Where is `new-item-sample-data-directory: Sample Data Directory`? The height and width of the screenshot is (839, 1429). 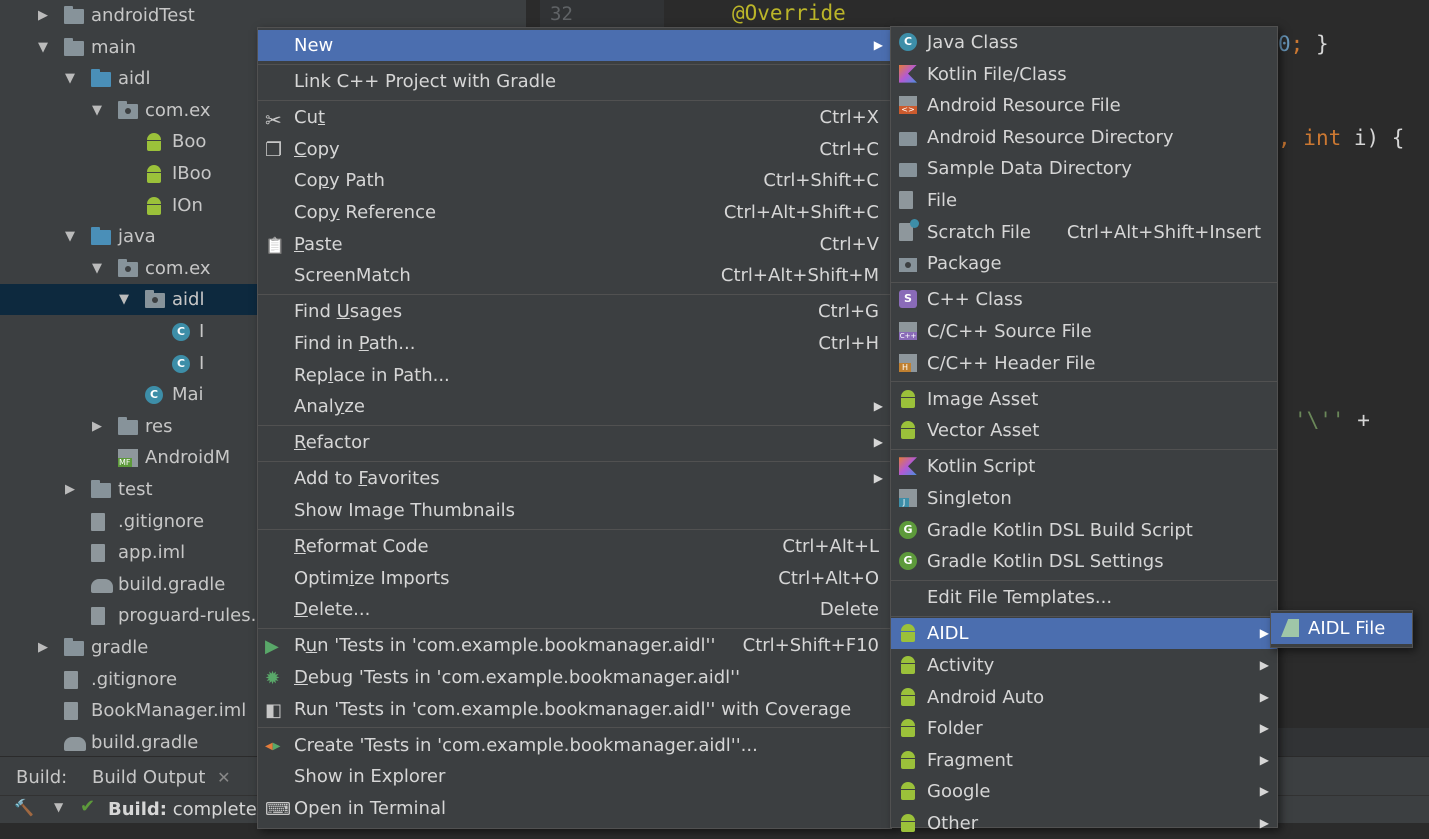
new-item-sample-data-directory: Sample Data Directory is located at coordinates (1084, 168).